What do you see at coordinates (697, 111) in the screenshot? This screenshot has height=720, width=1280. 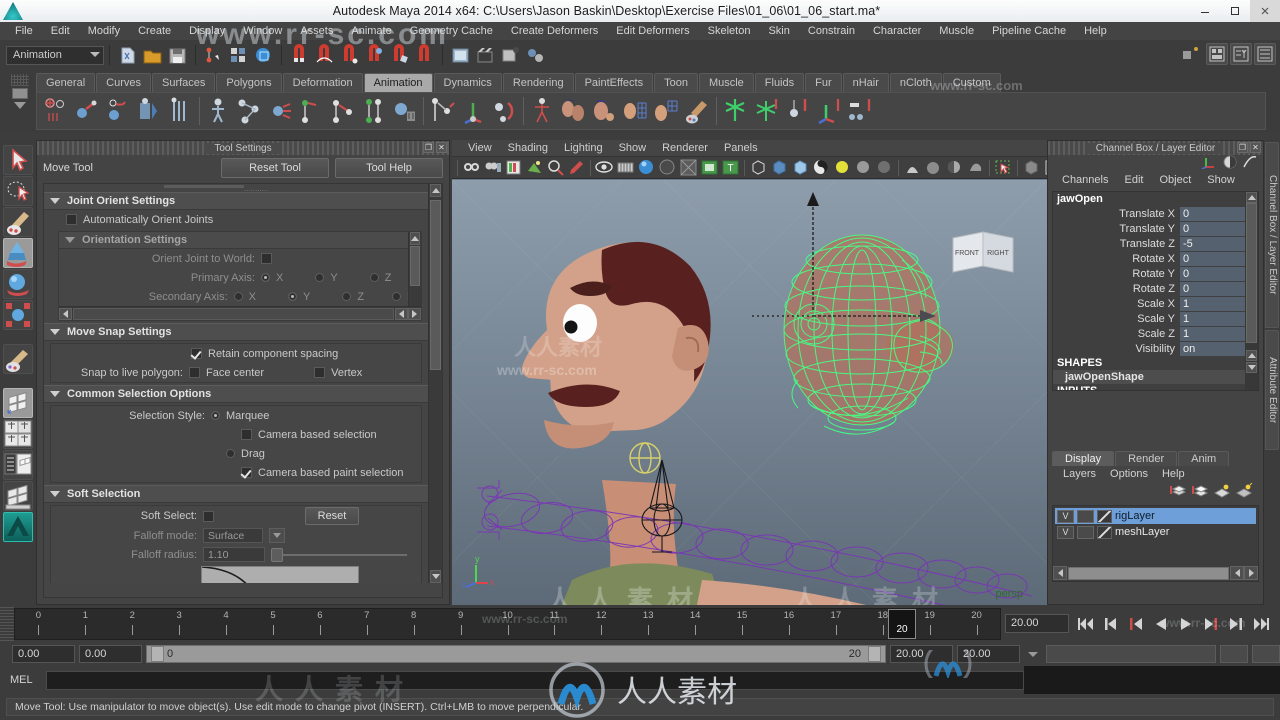 I see `paint-weights-icon` at bounding box center [697, 111].